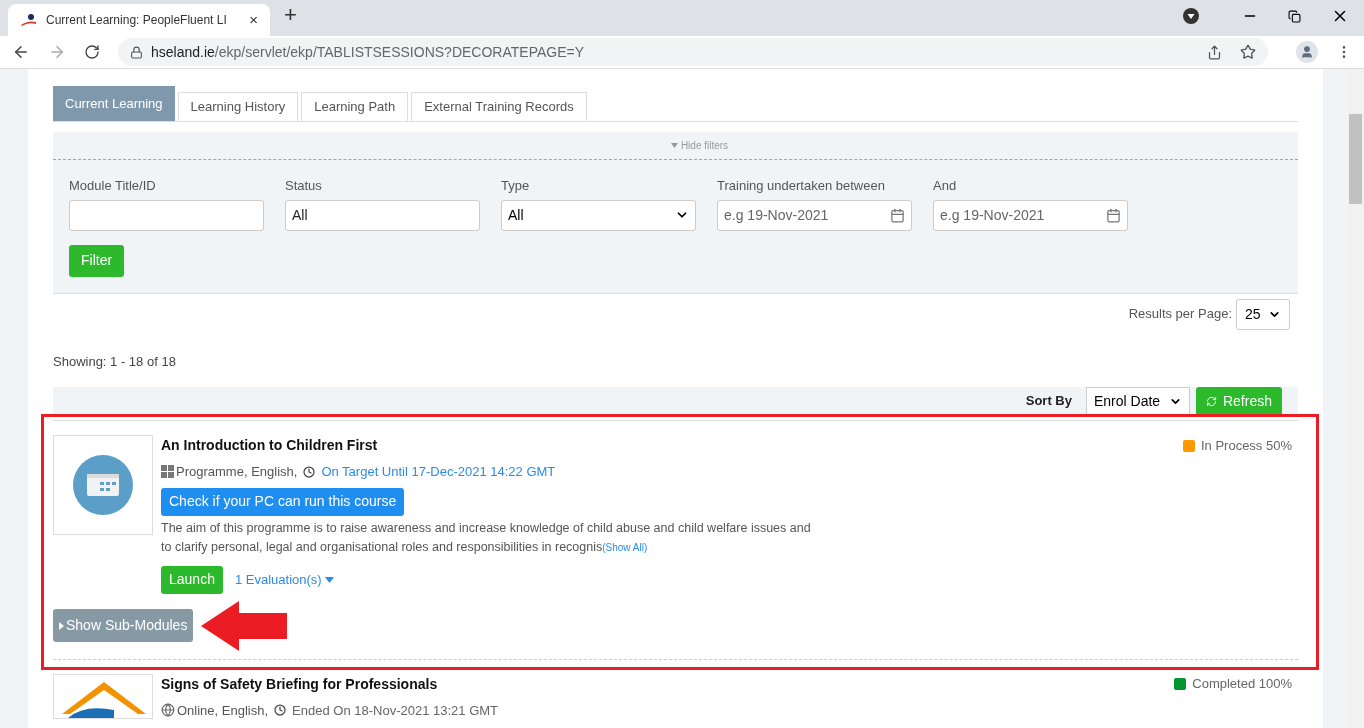 Image resolution: width=1364 pixels, height=728 pixels. What do you see at coordinates (693, 52) in the screenshot?
I see `address-bar: hseland.ie/ekp/servlet/ekp/TABLISTSESSIONS?DECORATEPAGE=Y` at bounding box center [693, 52].